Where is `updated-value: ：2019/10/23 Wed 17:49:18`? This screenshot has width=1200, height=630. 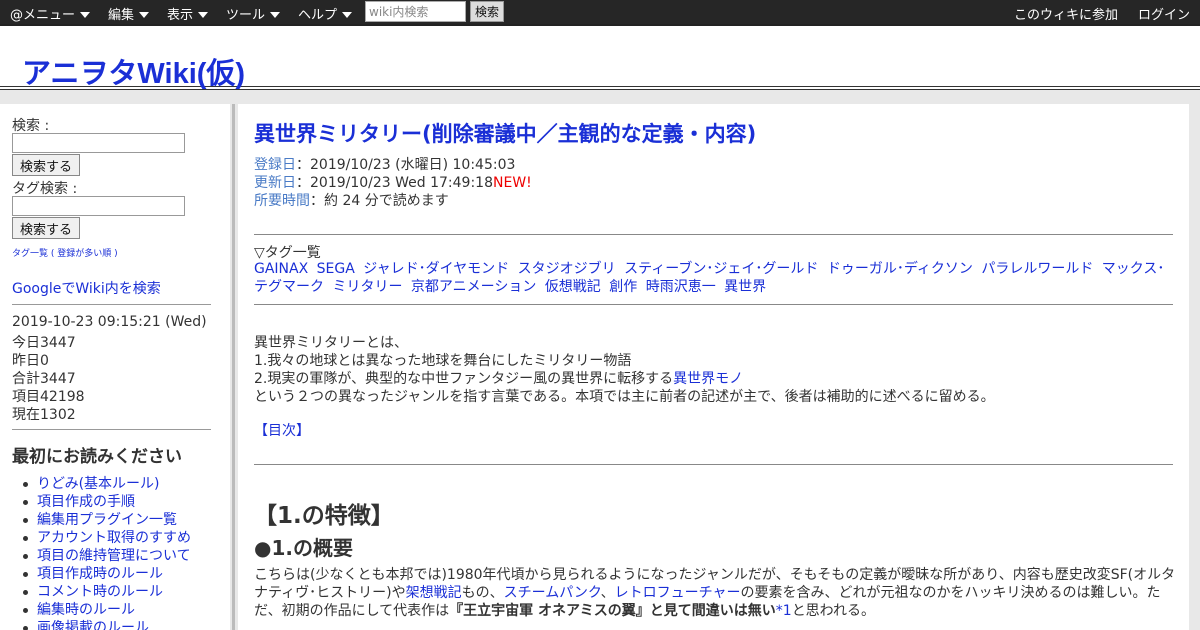
updated-value: ：2019/10/23 Wed 17:49:18 is located at coordinates (394, 183).